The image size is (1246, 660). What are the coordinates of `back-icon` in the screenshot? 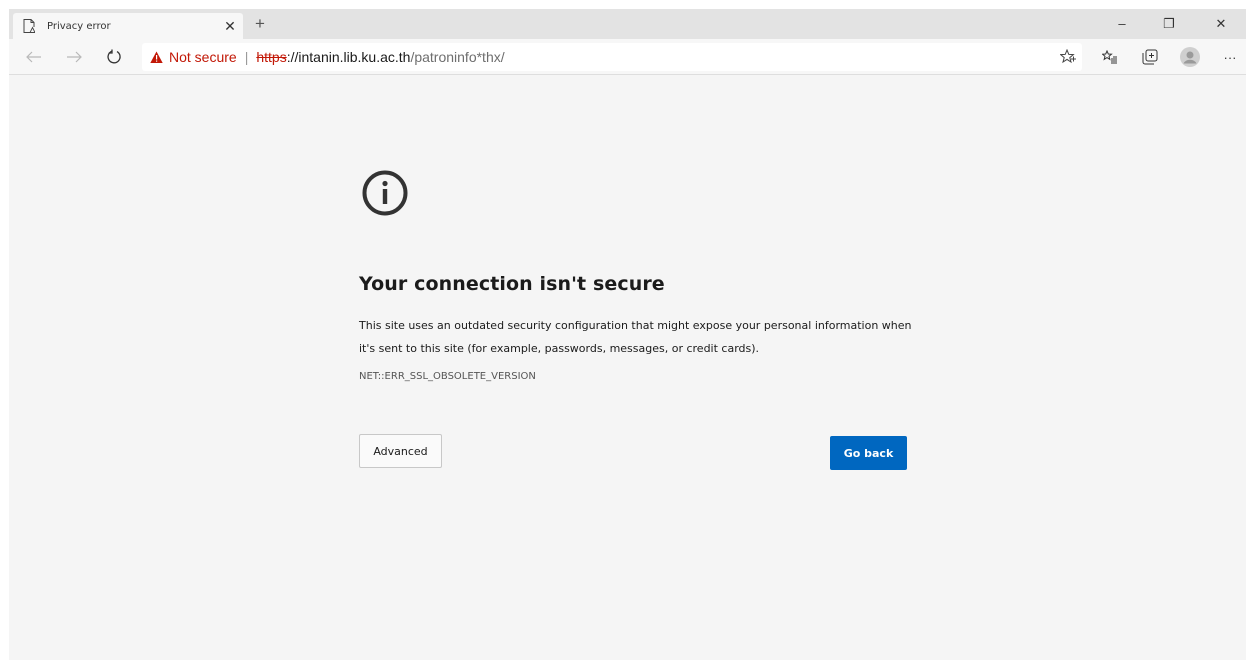 It's located at (34, 57).